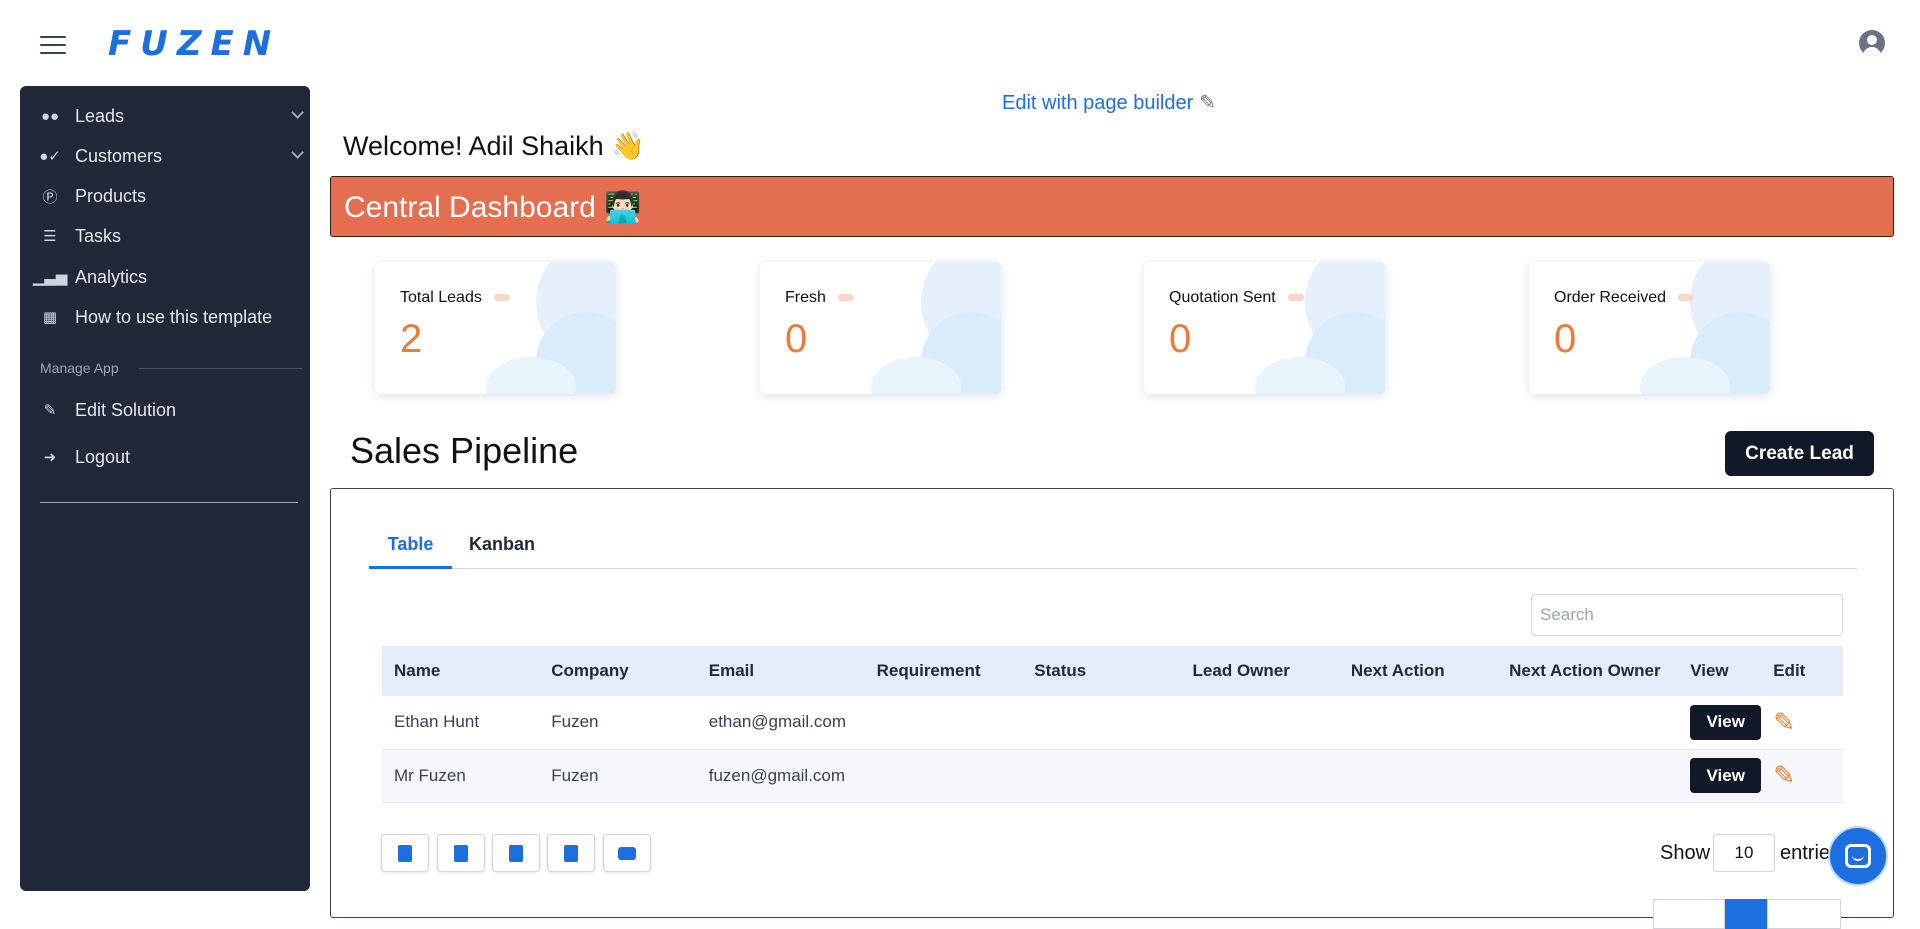  Describe the element at coordinates (50, 457) in the screenshot. I see `logout-icon: ➜` at that location.